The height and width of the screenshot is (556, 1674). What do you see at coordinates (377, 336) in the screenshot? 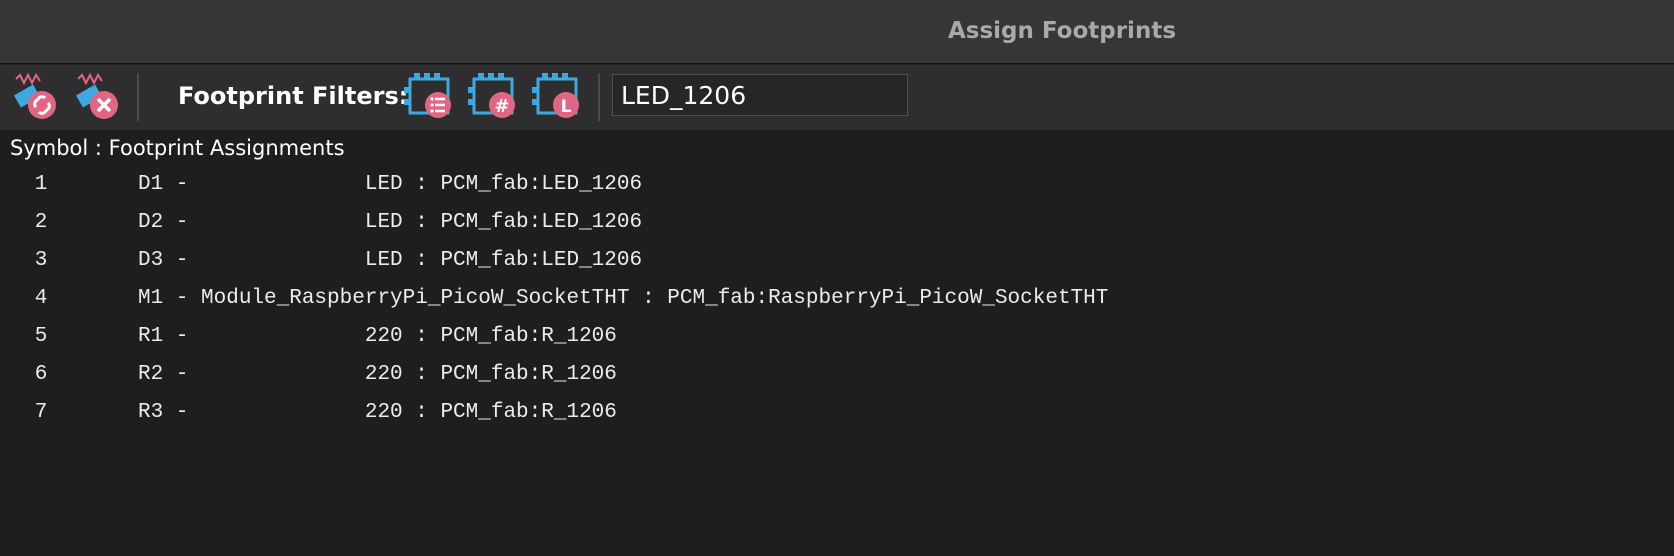
I see `assignment-text: R1 - 220 : PCM_fab:R_1206` at bounding box center [377, 336].